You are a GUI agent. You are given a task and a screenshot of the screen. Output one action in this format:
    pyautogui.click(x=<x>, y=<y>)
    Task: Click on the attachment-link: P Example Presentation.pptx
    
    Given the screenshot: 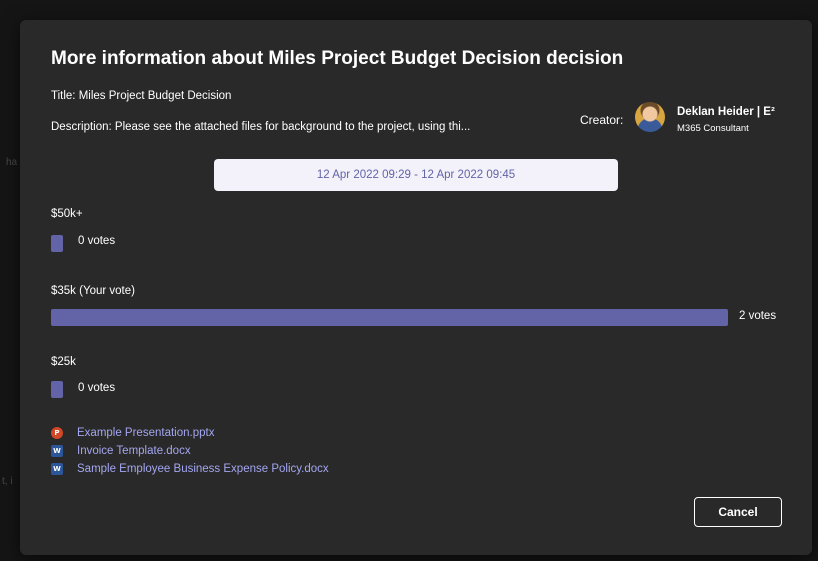 What is the action you would take?
    pyautogui.click(x=190, y=433)
    